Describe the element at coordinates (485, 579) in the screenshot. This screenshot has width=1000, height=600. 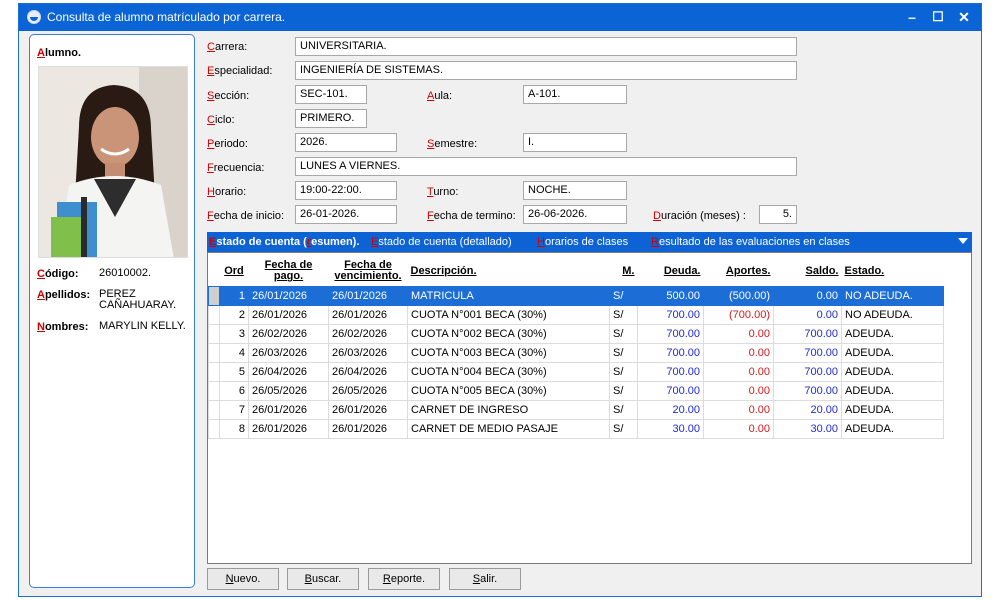
I see `salir-button: Salir.` at that location.